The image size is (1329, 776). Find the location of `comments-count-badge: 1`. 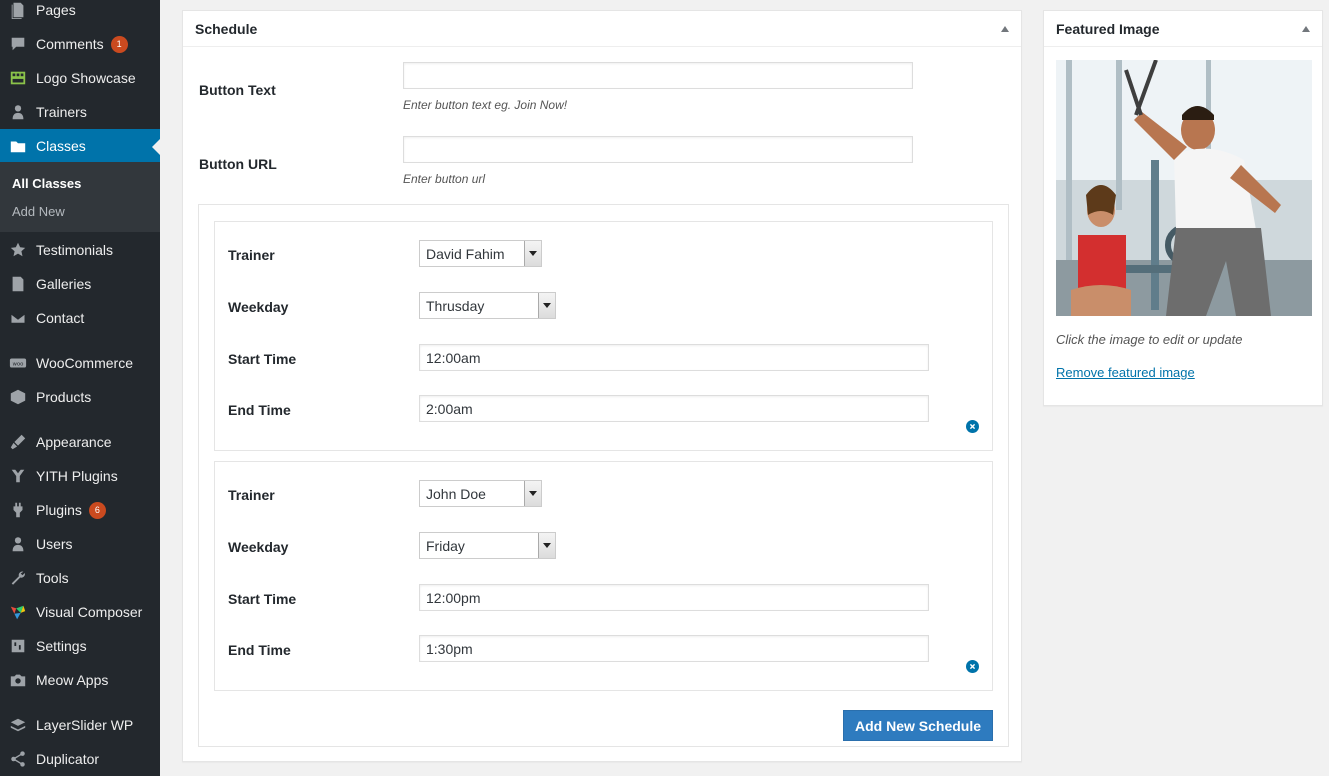

comments-count-badge: 1 is located at coordinates (119, 44).